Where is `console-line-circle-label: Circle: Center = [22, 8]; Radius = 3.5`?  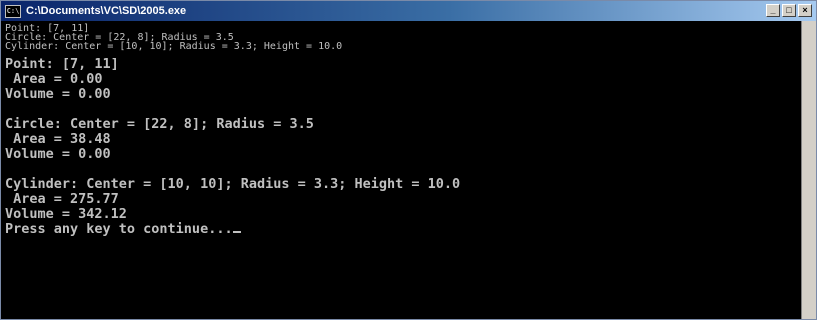 console-line-circle-label: Circle: Center = [22, 8]; Radius = 3.5 is located at coordinates (159, 124).